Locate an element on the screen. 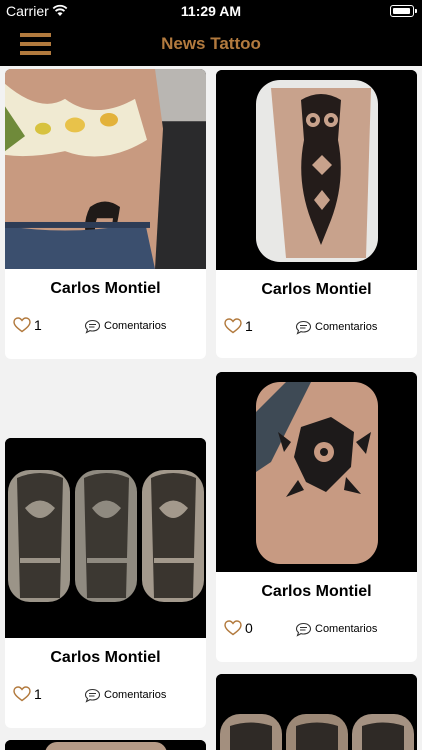 The width and height of the screenshot is (422, 750). page-title: News Tattoo is located at coordinates (211, 43).